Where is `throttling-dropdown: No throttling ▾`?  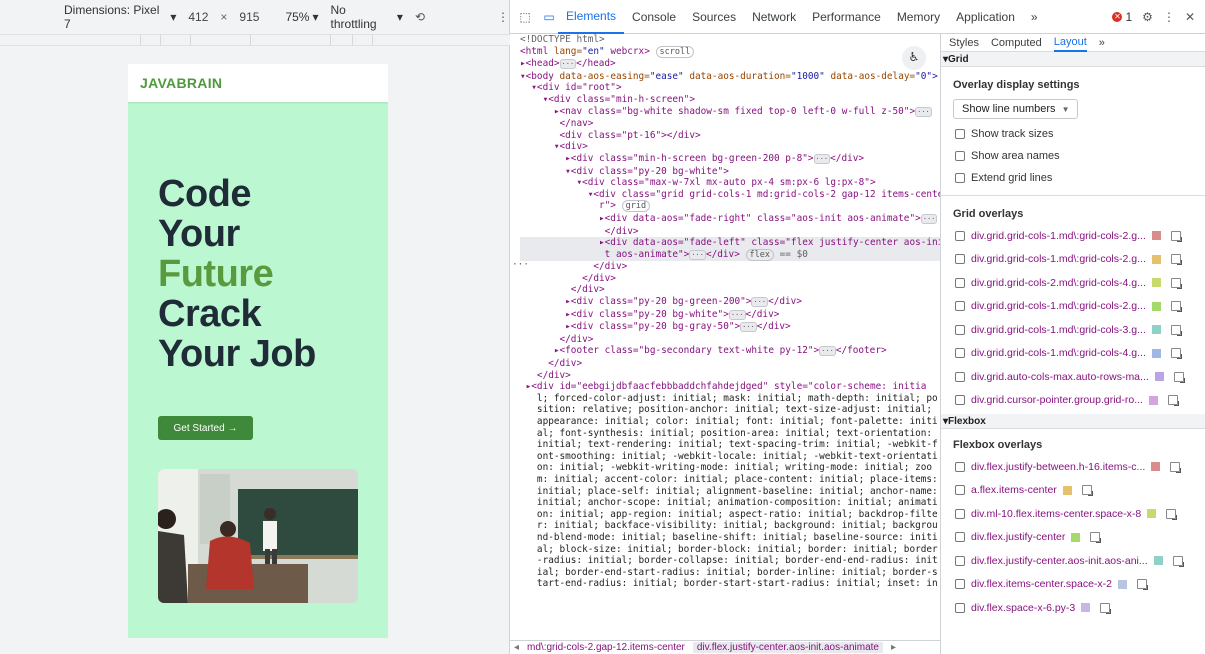
throttling-dropdown: No throttling ▾ is located at coordinates (367, 17).